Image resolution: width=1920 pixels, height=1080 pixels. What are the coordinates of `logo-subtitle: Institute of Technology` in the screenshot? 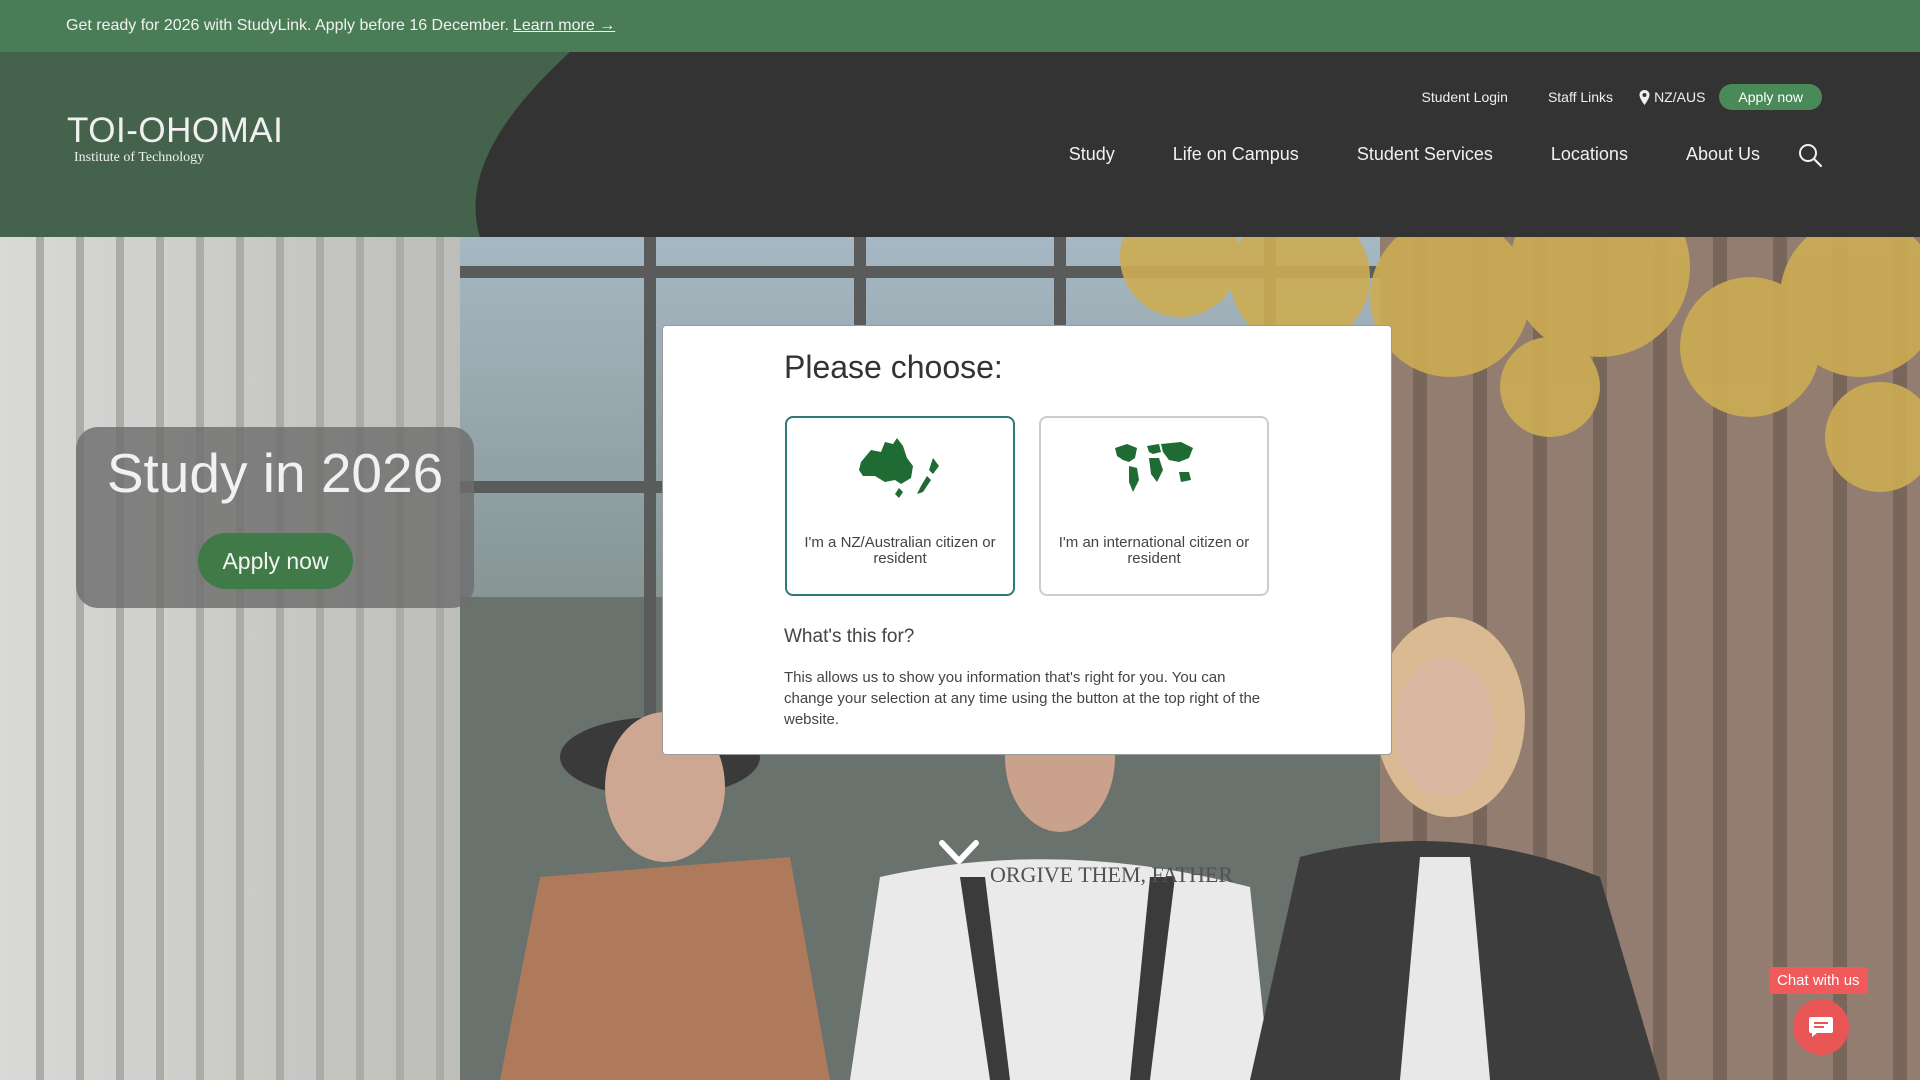 It's located at (139, 157).